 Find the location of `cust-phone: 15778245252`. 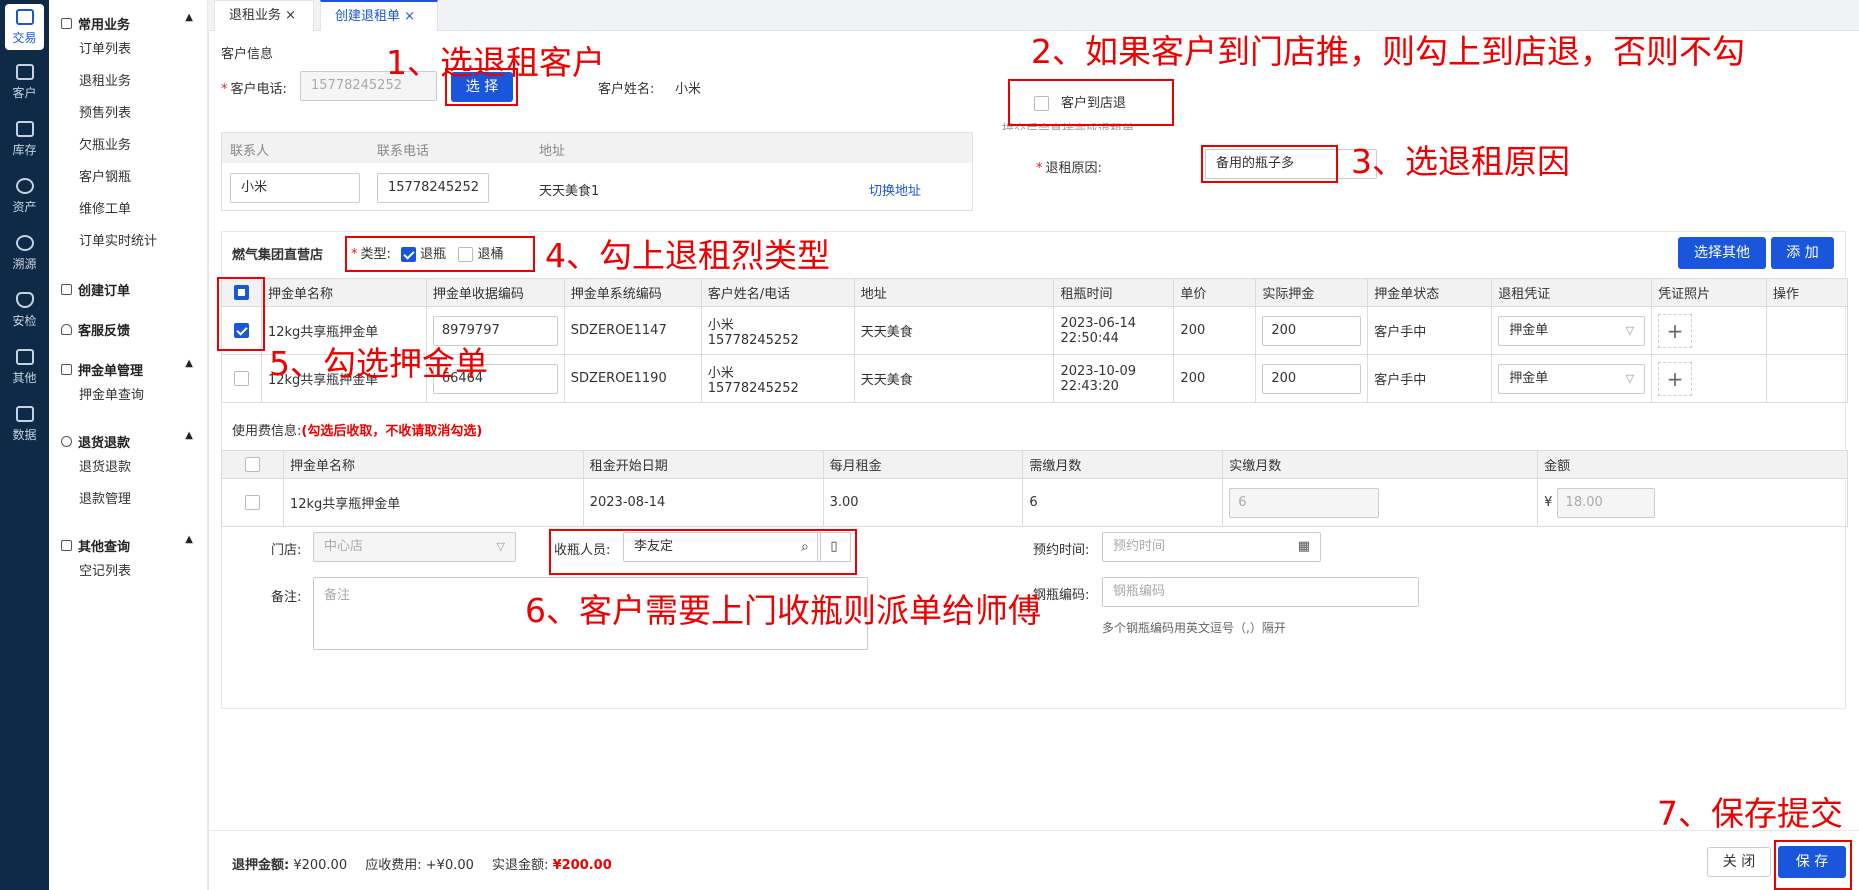

cust-phone: 15778245252 is located at coordinates (753, 388).